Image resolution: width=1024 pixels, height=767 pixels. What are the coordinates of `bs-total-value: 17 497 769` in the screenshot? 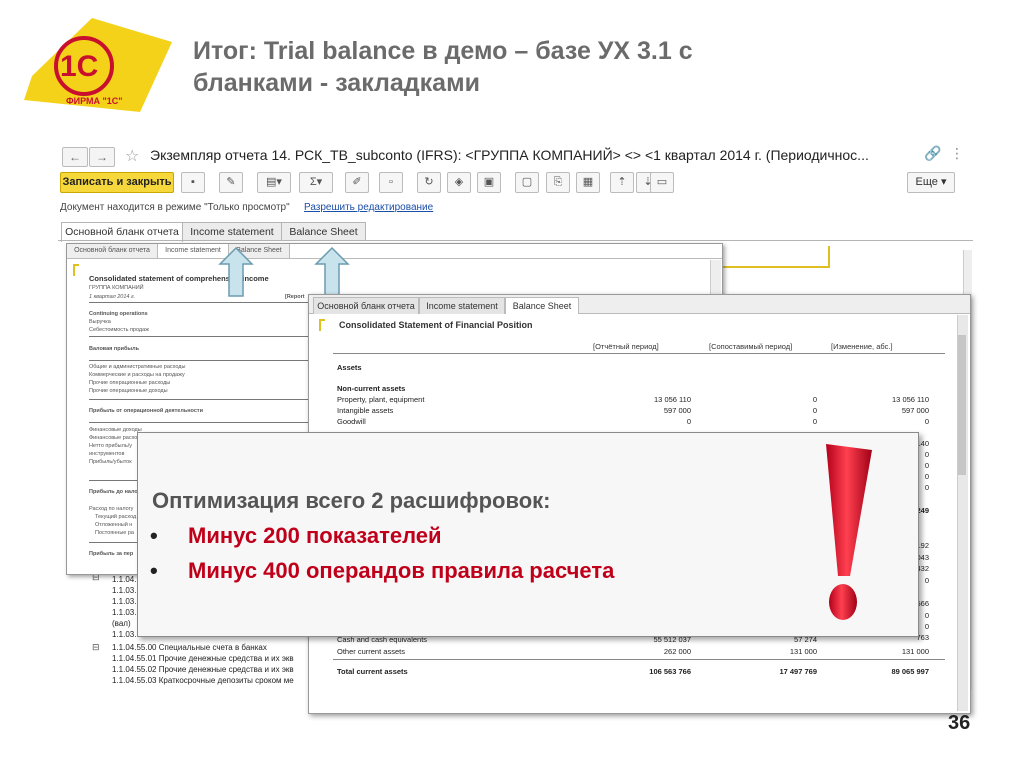 It's located at (798, 671).